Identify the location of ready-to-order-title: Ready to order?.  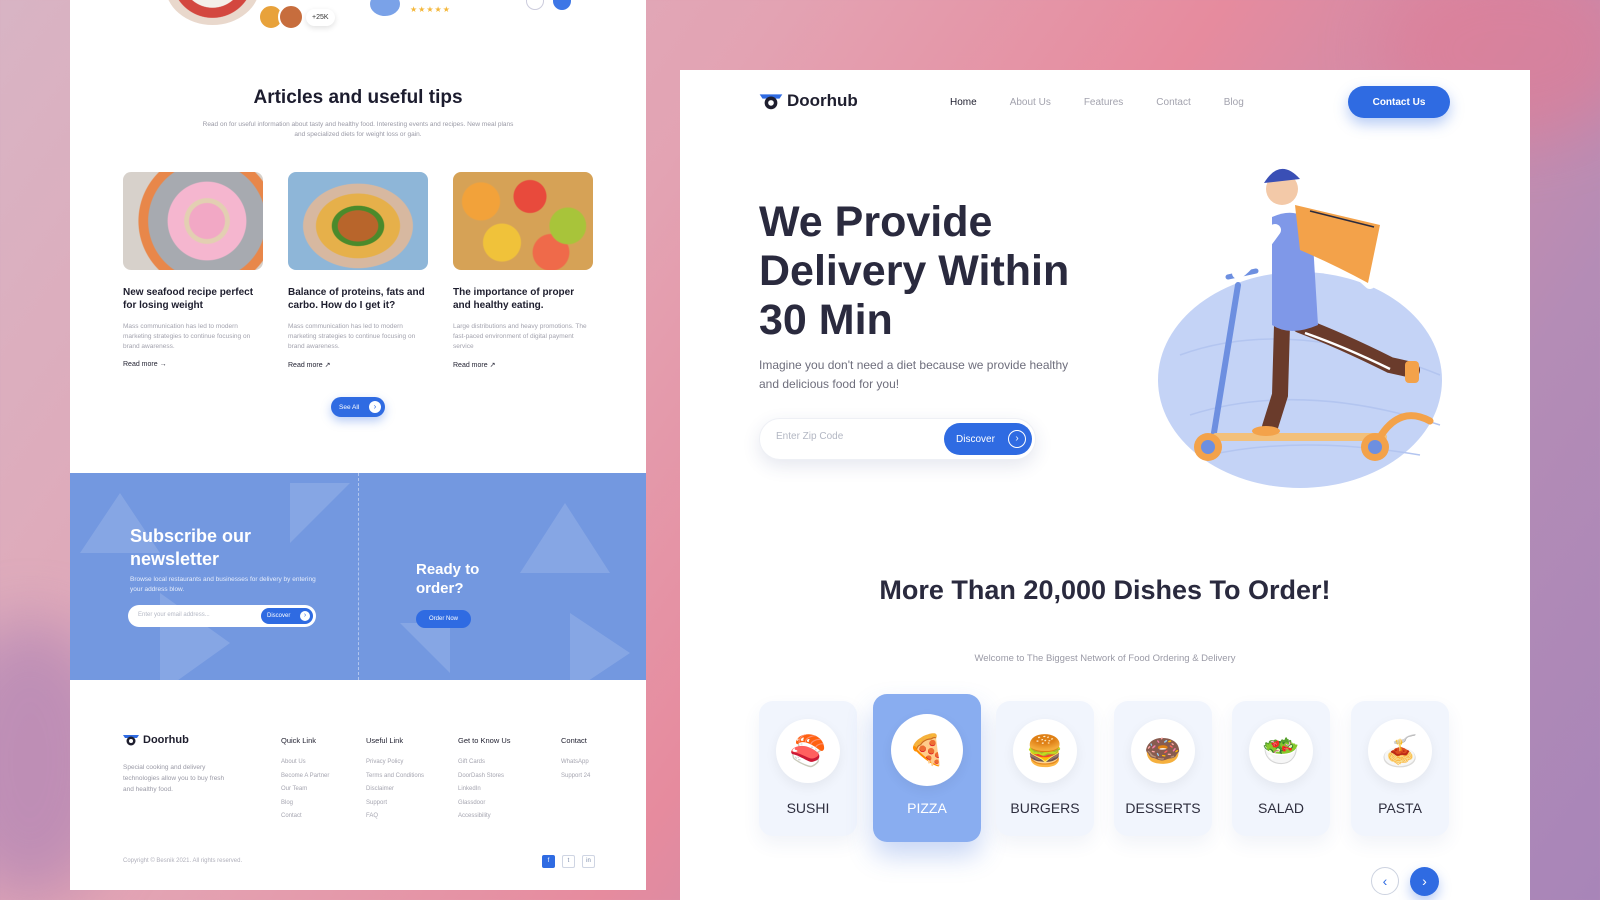
(448, 579).